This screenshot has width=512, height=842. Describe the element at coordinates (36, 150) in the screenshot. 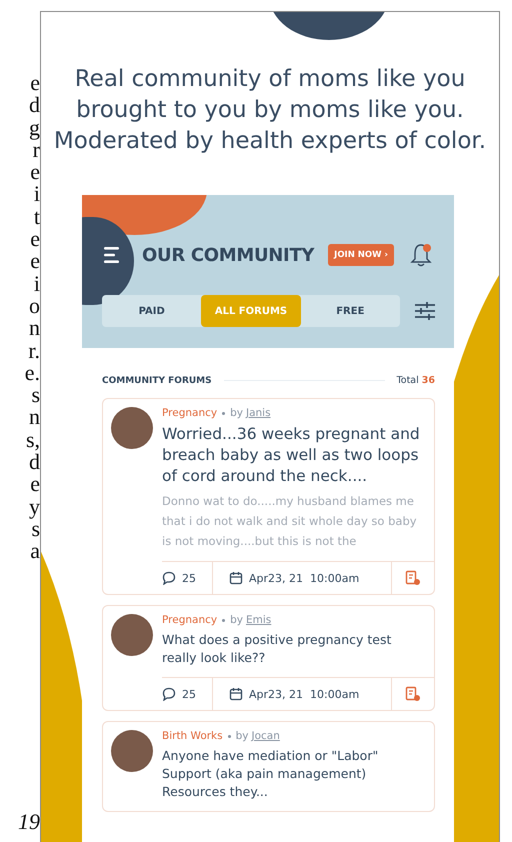

I see `margin-text: r` at that location.